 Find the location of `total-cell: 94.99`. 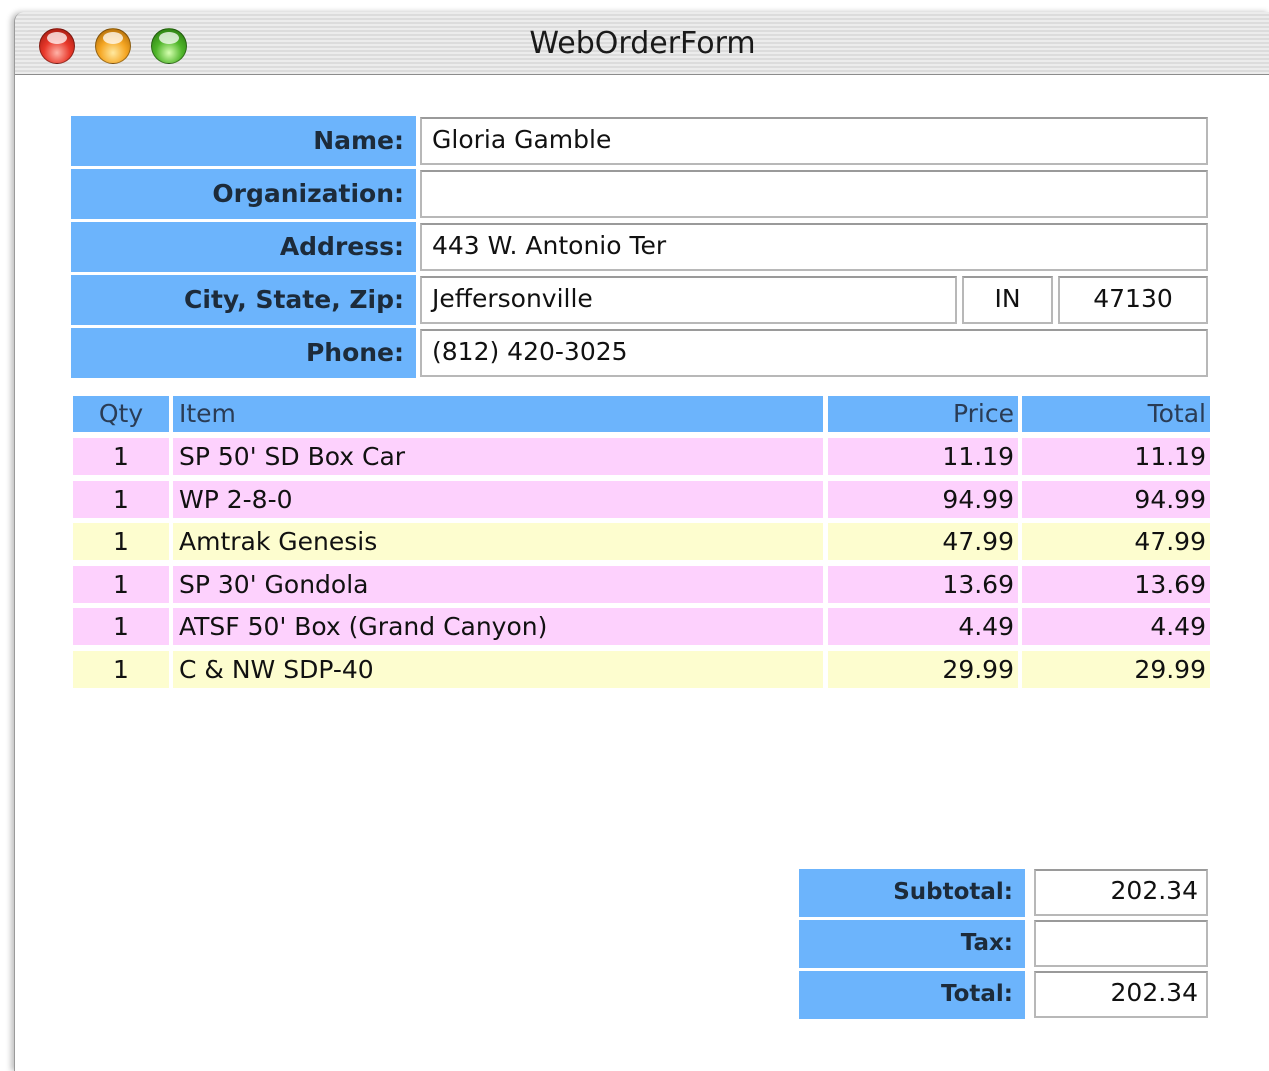

total-cell: 94.99 is located at coordinates (1116, 499).